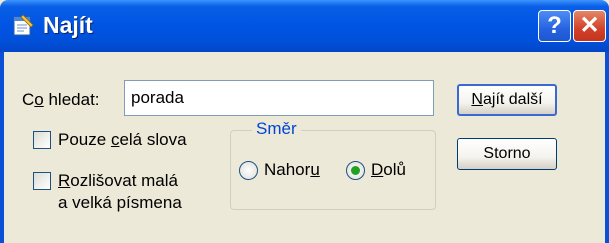 The image size is (609, 243). What do you see at coordinates (292, 170) in the screenshot?
I see `direction-up-label: Nahoru` at bounding box center [292, 170].